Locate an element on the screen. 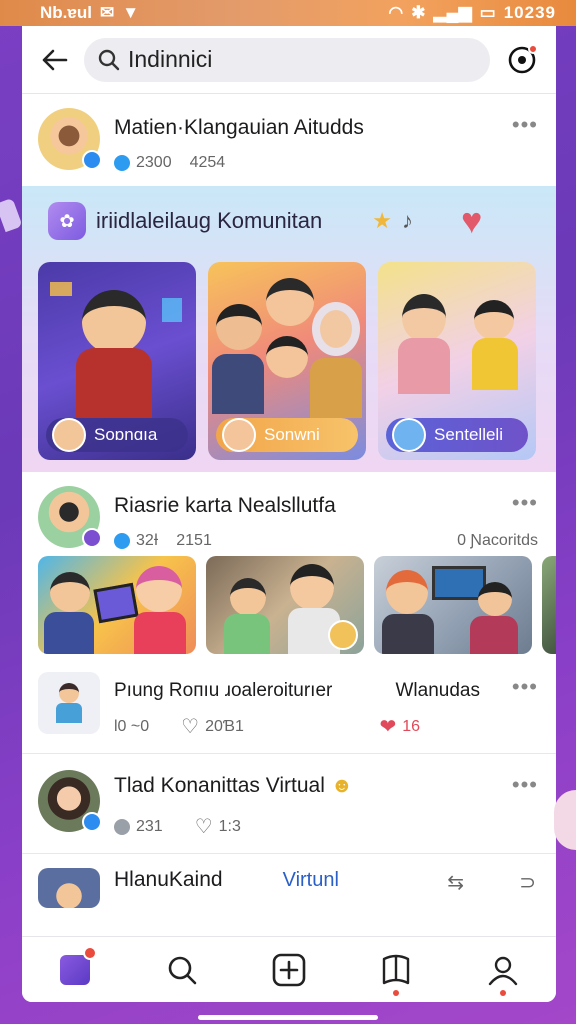 The width and height of the screenshot is (576, 1024). tab-home is located at coordinates (75, 969).